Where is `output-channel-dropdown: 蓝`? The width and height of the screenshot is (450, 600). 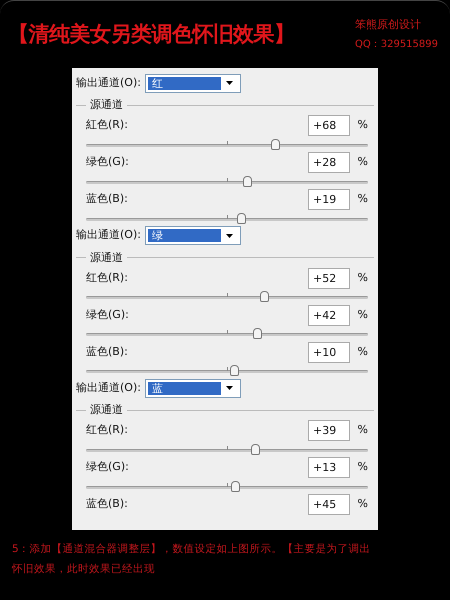
output-channel-dropdown: 蓝 is located at coordinates (192, 388).